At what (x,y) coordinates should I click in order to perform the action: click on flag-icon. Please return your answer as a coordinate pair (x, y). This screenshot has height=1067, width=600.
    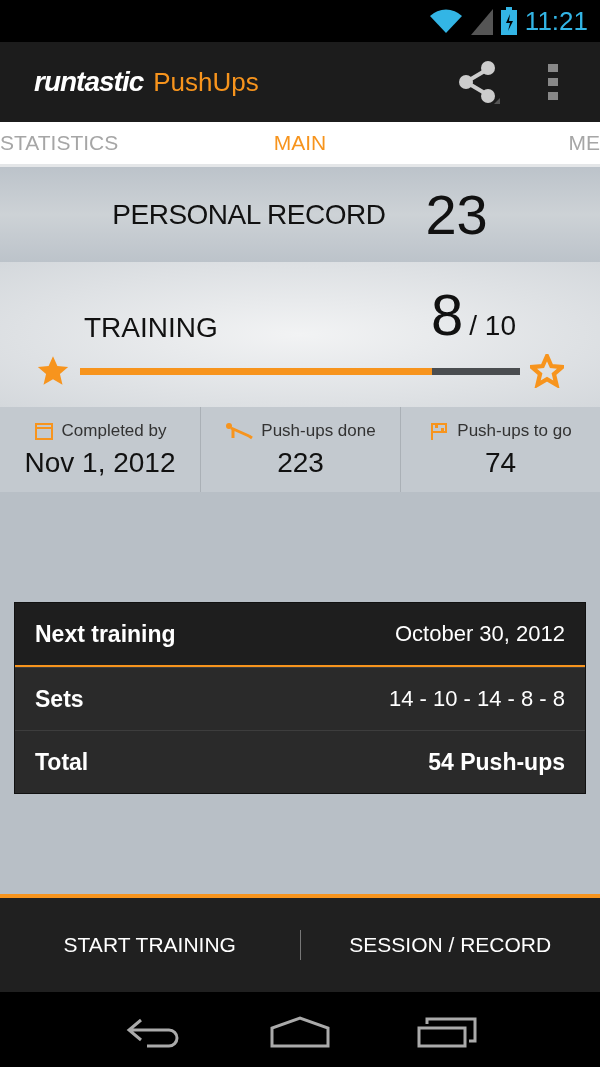
    Looking at the image, I should click on (439, 430).